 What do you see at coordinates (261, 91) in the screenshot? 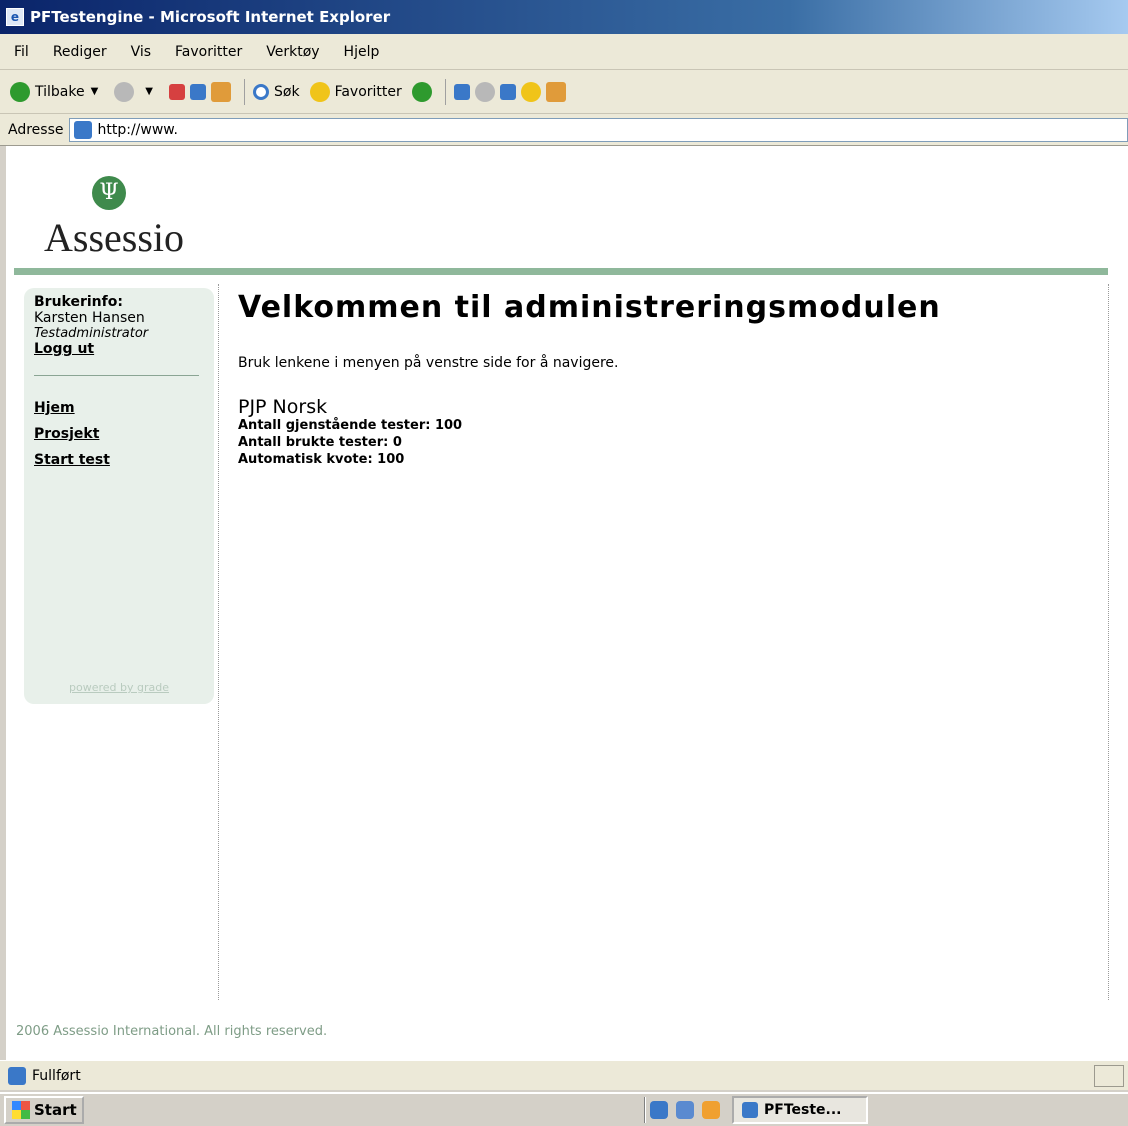
I see `search-icon` at bounding box center [261, 91].